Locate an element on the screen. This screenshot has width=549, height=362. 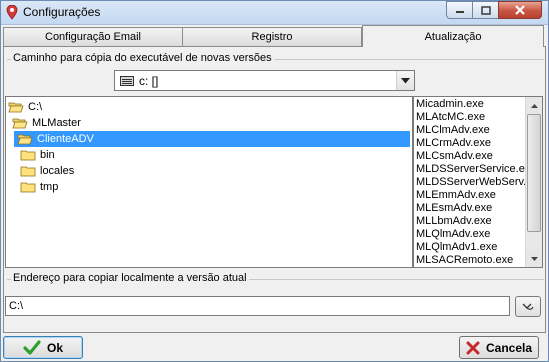
file-item: MLAtcMC.exe is located at coordinates (470, 117).